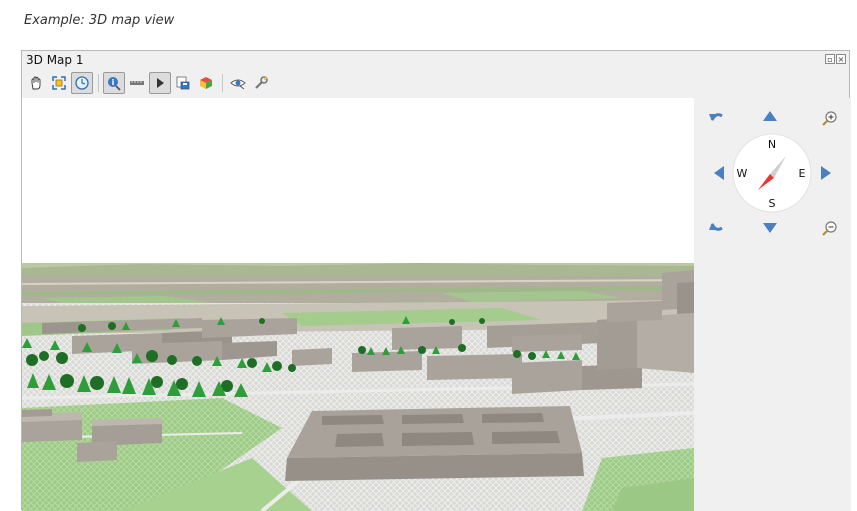  Describe the element at coordinates (719, 173) in the screenshot. I see `pan-left-icon` at that location.